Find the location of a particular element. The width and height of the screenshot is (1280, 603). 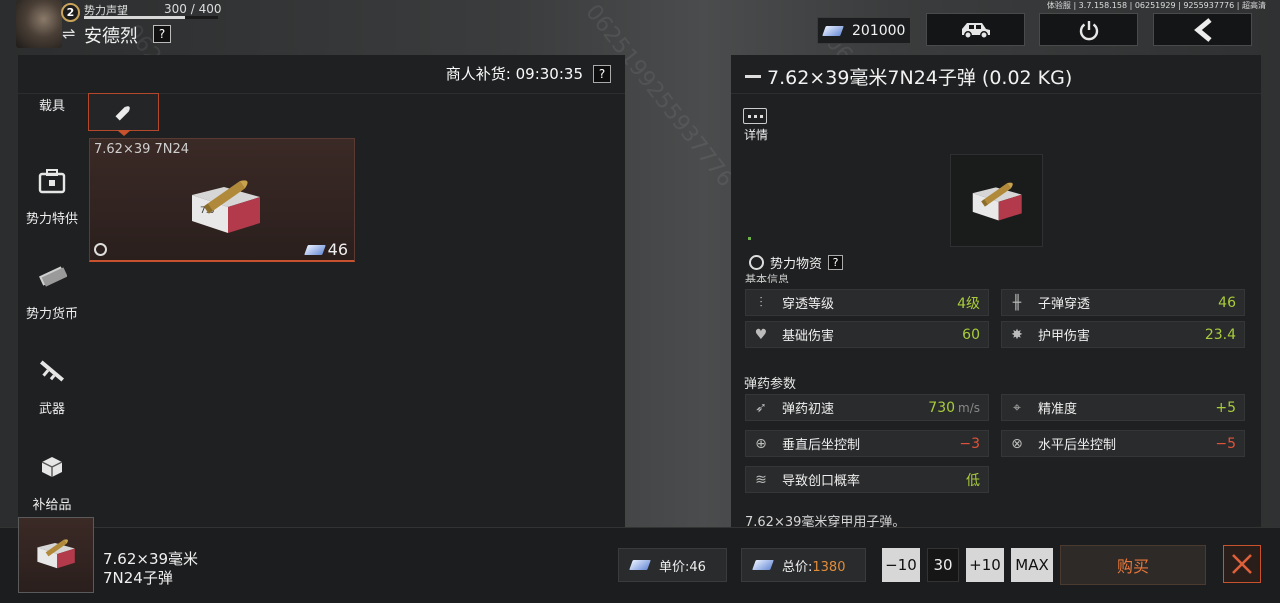

stat-label: 垂直后坐控制 is located at coordinates (821, 445).